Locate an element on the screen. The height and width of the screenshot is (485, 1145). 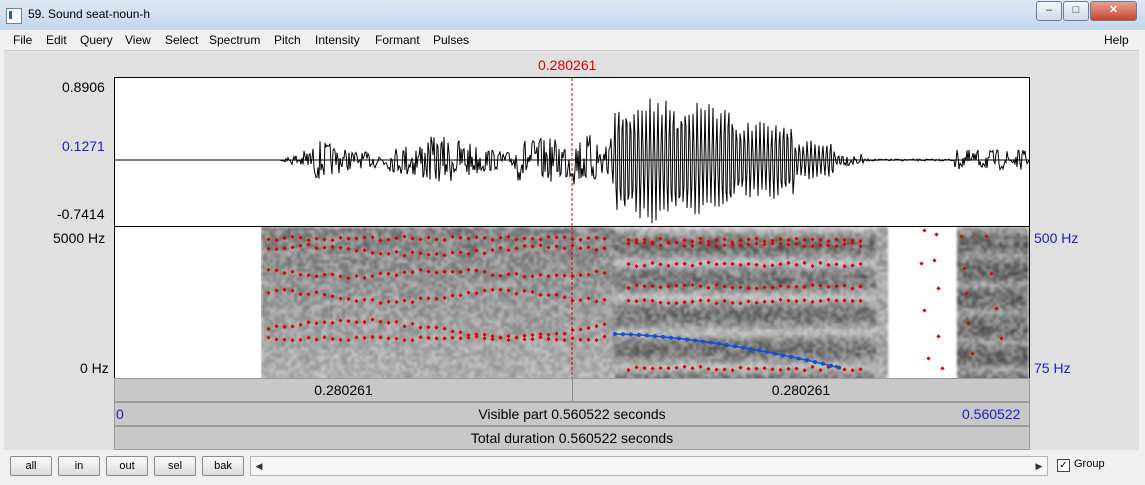
menu-formant: Formant is located at coordinates (397, 40).